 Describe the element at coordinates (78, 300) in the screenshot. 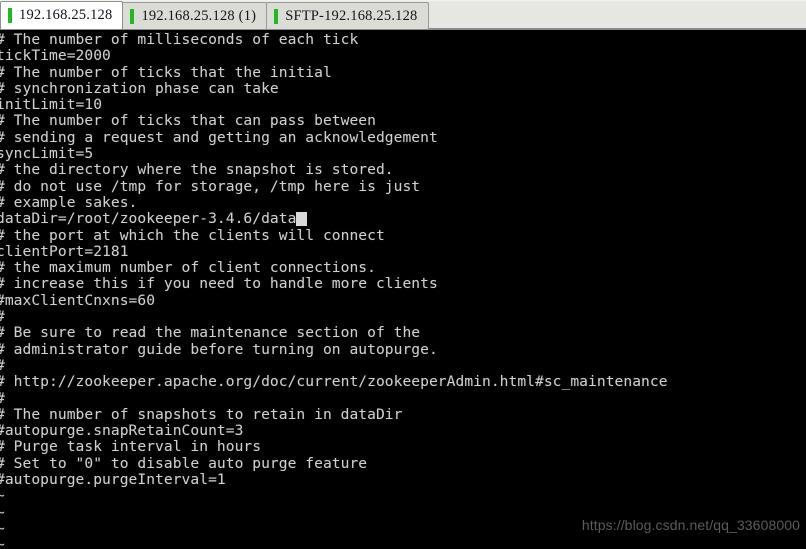

I see `terminal-line: #maxClientCnxns=60` at that location.